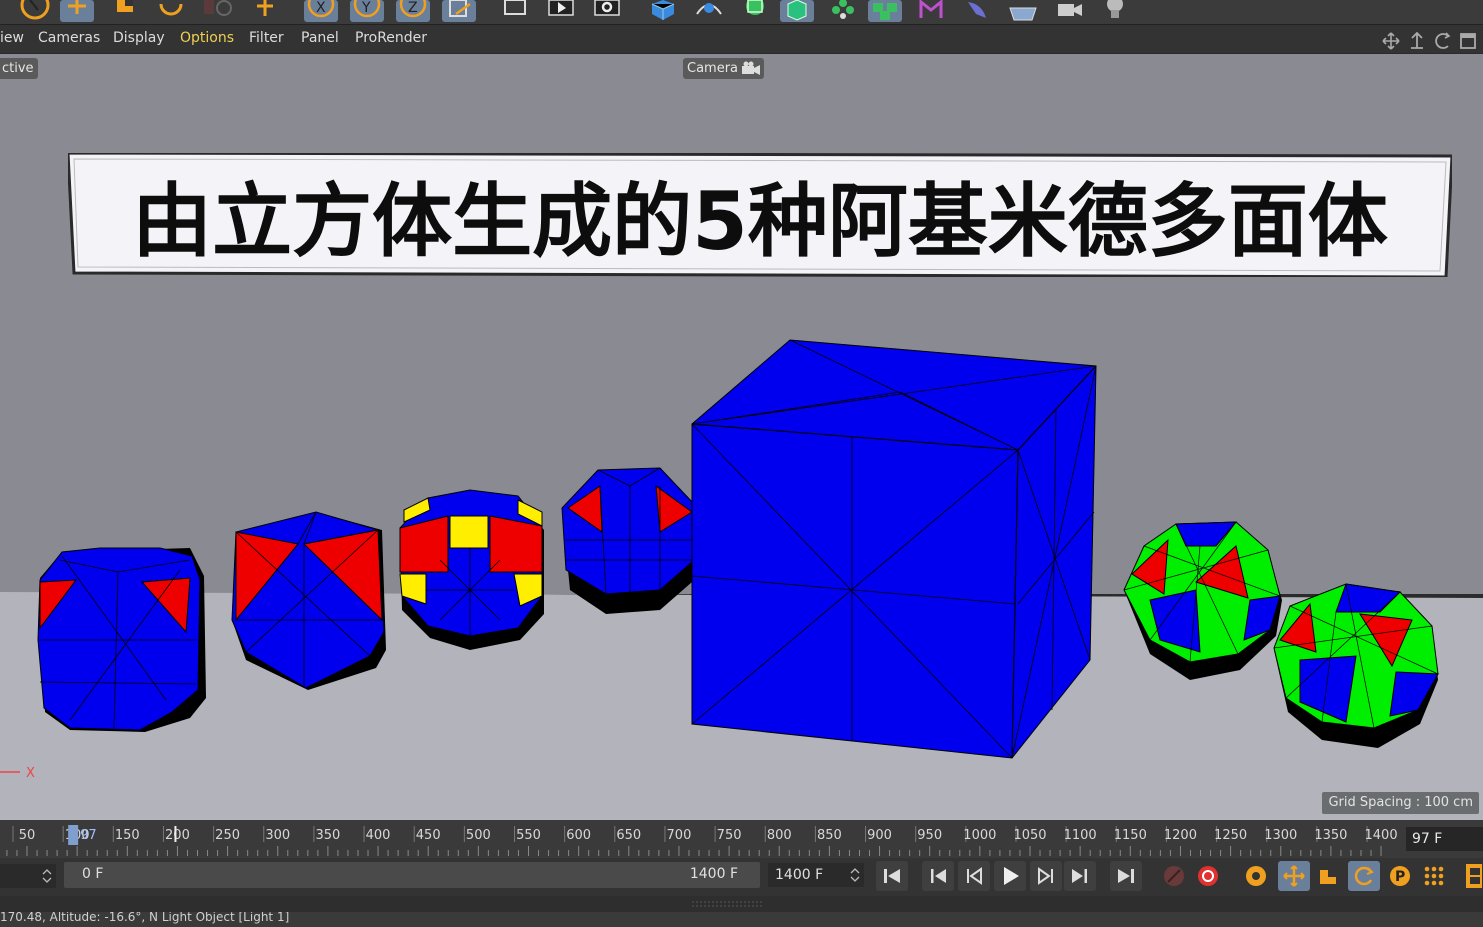  I want to click on go-to-end-button, so click(1126, 876).